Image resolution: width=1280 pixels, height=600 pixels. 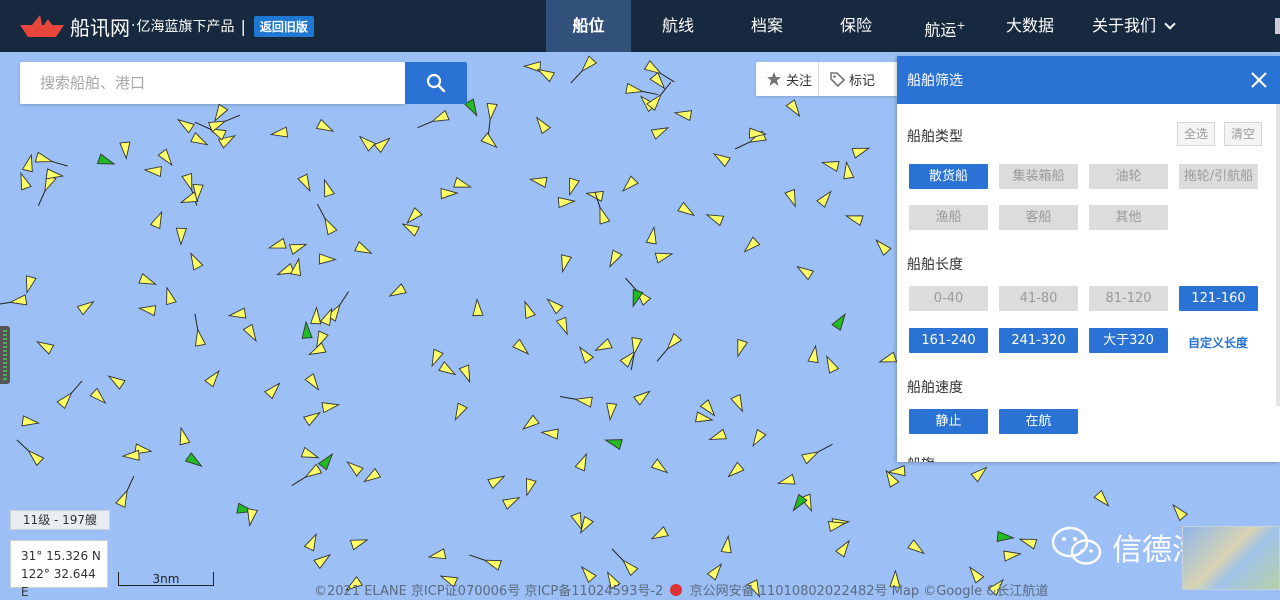 I want to click on select-all-button: 全选, so click(x=1196, y=134).